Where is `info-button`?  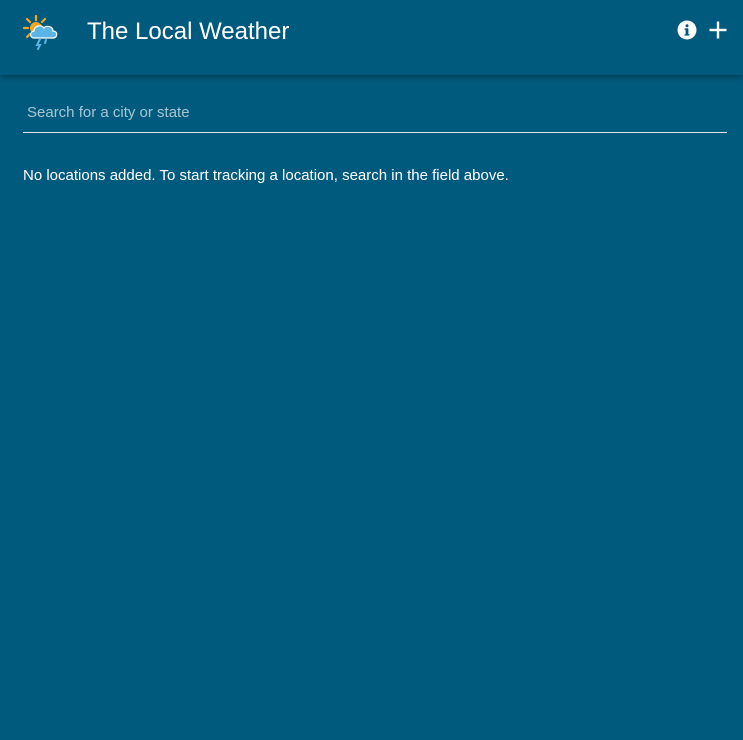
info-button is located at coordinates (687, 32).